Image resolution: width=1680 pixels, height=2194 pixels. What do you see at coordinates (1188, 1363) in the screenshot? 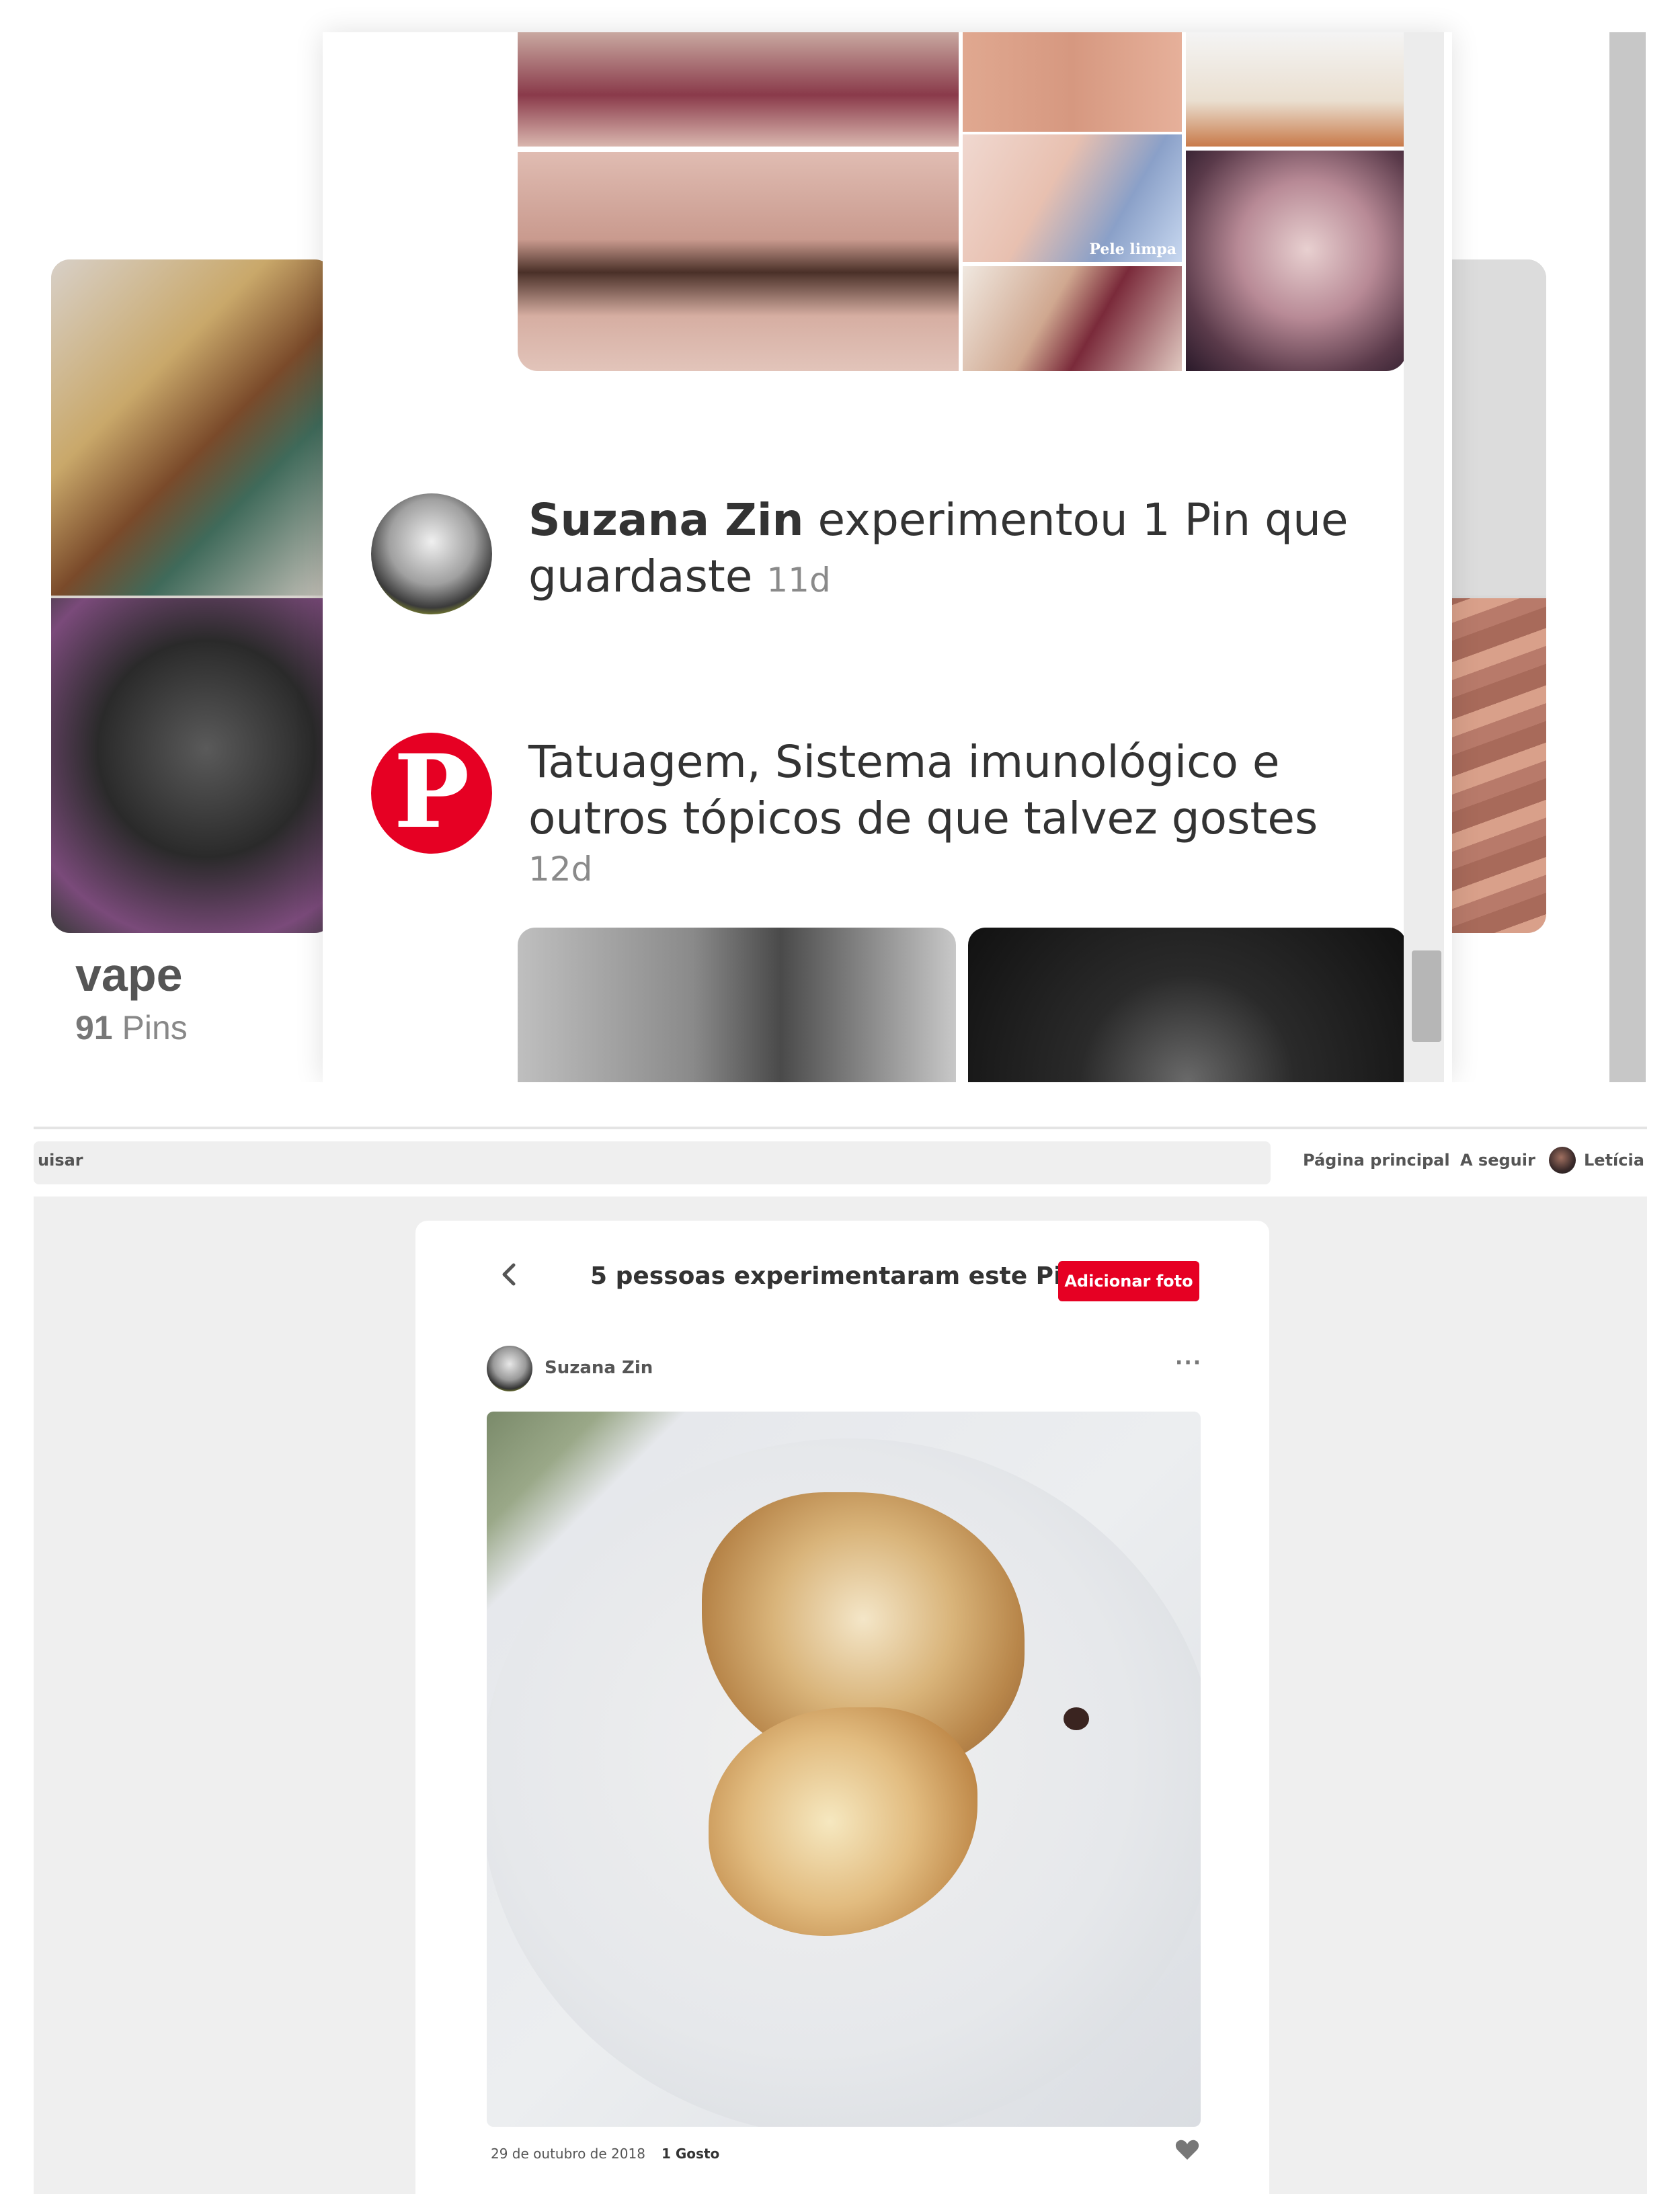
I see `more-options-icon: ···` at bounding box center [1188, 1363].